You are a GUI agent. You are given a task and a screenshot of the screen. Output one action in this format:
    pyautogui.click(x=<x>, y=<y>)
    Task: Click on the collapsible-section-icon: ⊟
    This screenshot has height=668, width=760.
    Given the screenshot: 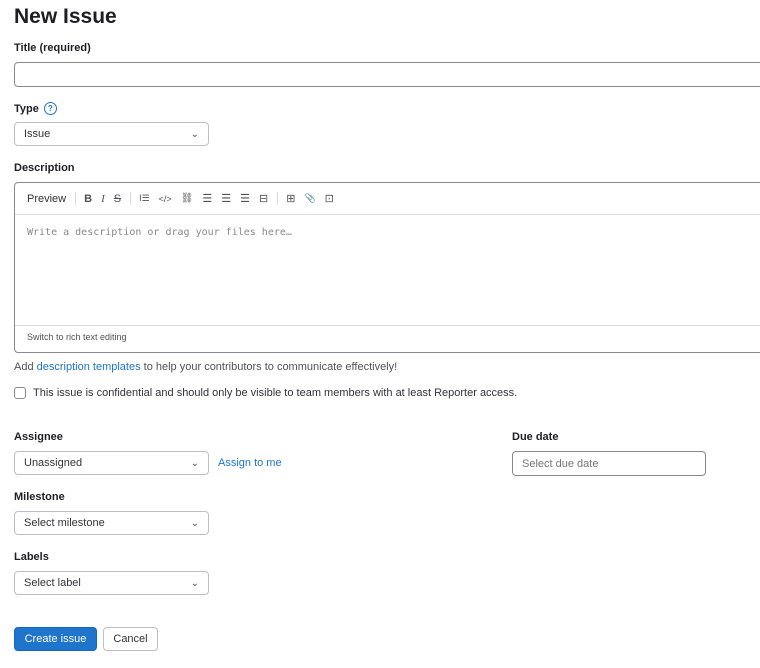 What is the action you would take?
    pyautogui.click(x=263, y=198)
    